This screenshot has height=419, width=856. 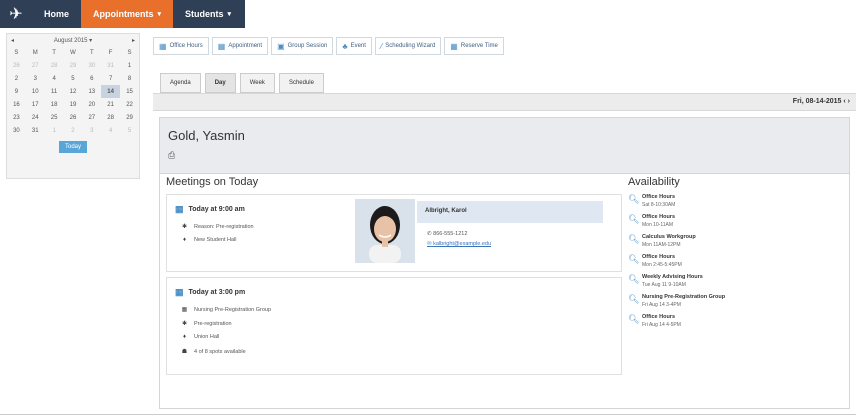 I want to click on calendar-day: 6, so click(x=91, y=78).